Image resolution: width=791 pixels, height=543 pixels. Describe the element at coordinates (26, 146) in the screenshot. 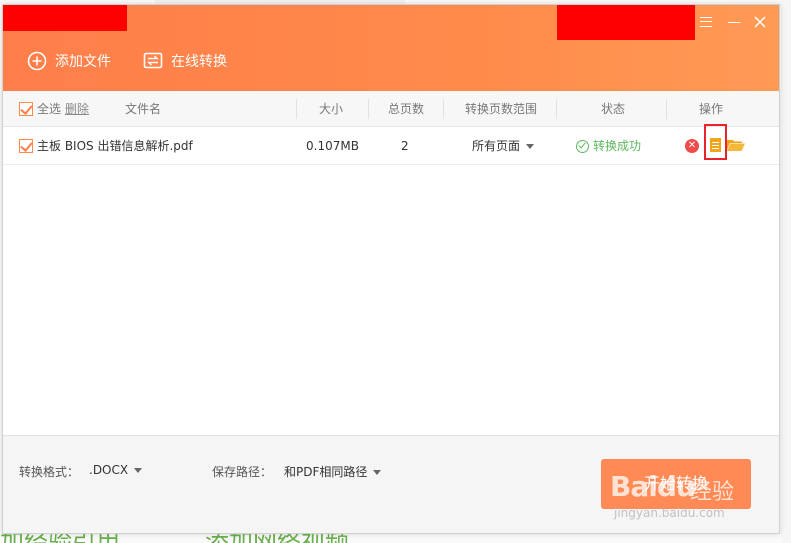

I see `row-checkbox` at that location.